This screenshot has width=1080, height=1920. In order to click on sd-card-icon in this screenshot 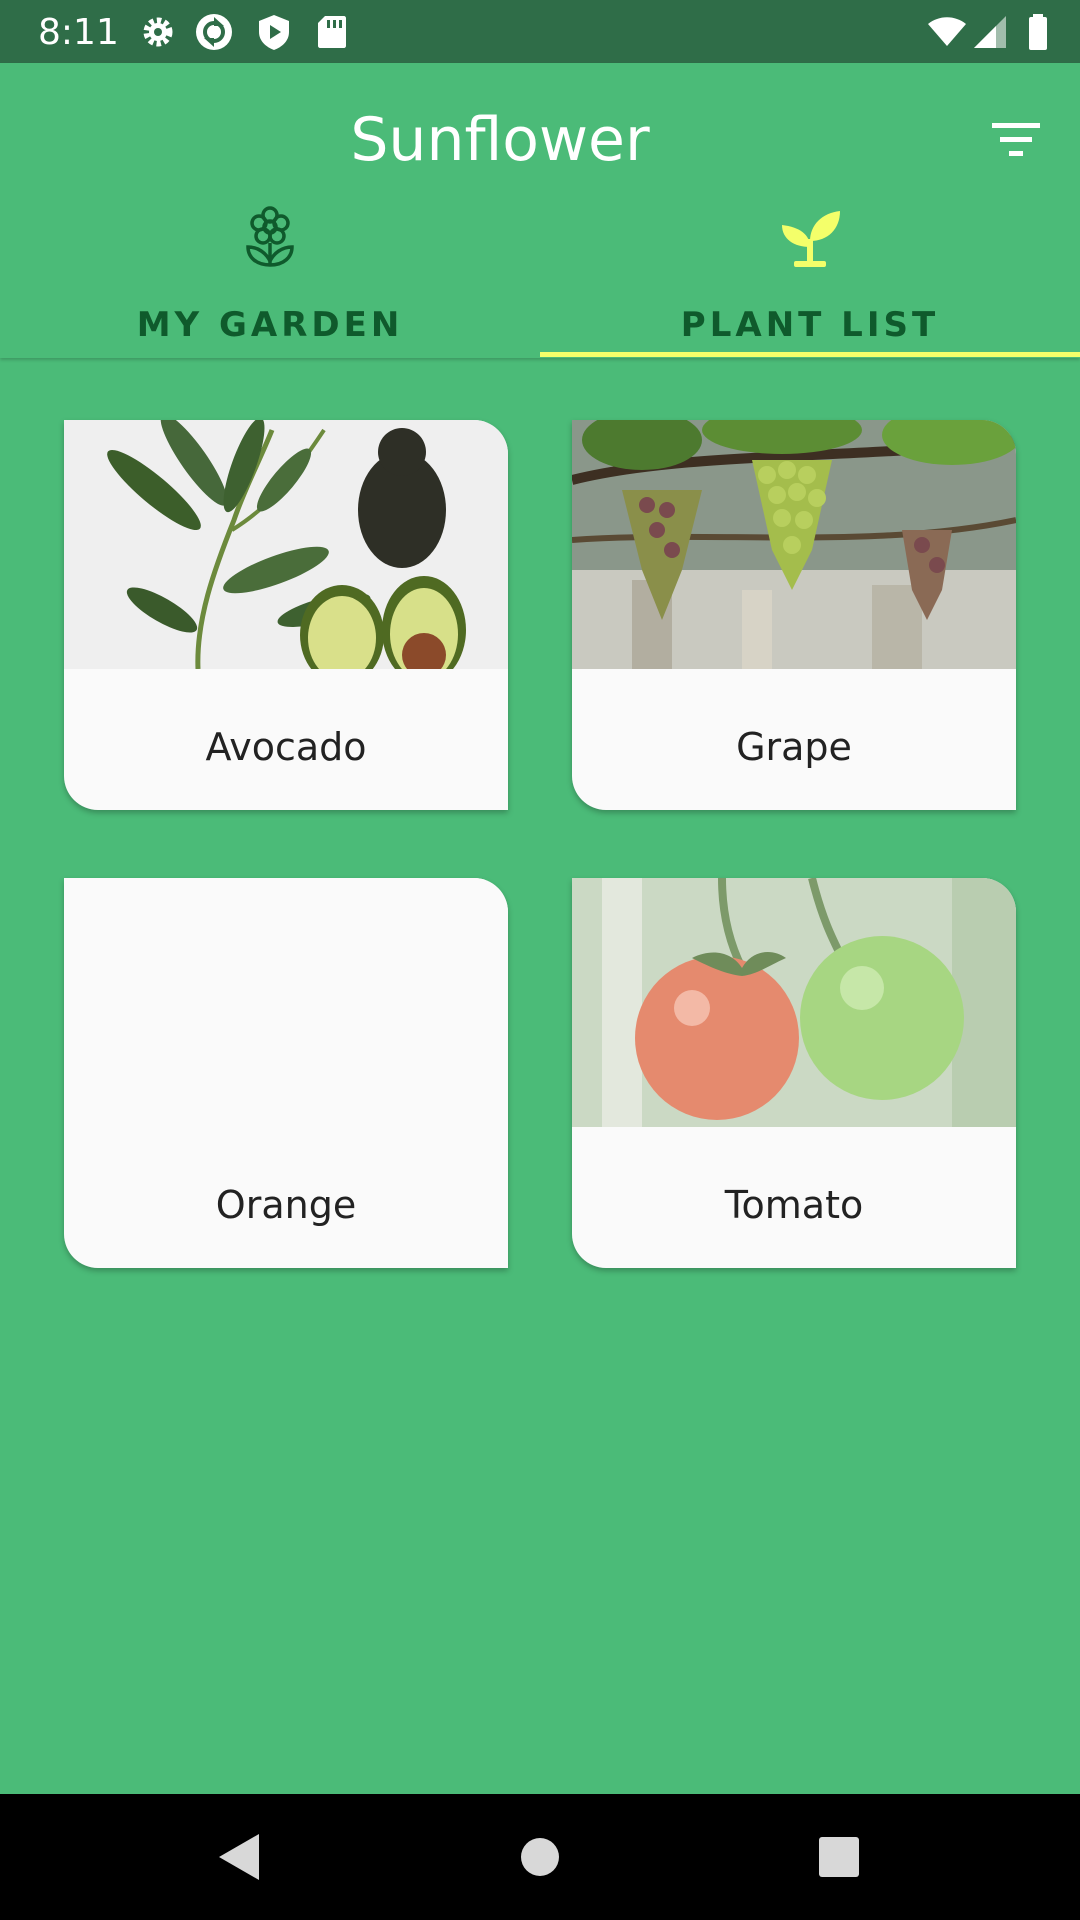, I will do `click(332, 32)`.